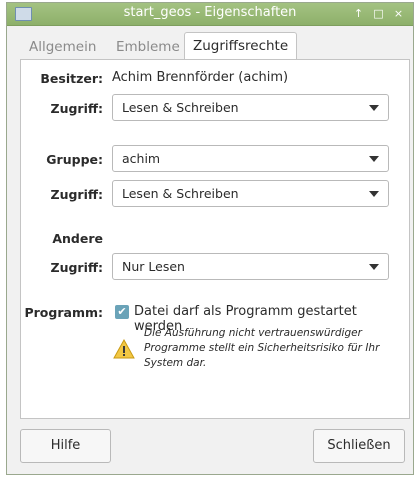 This screenshot has width=419, height=479. Describe the element at coordinates (124, 349) in the screenshot. I see `warning-icon` at that location.